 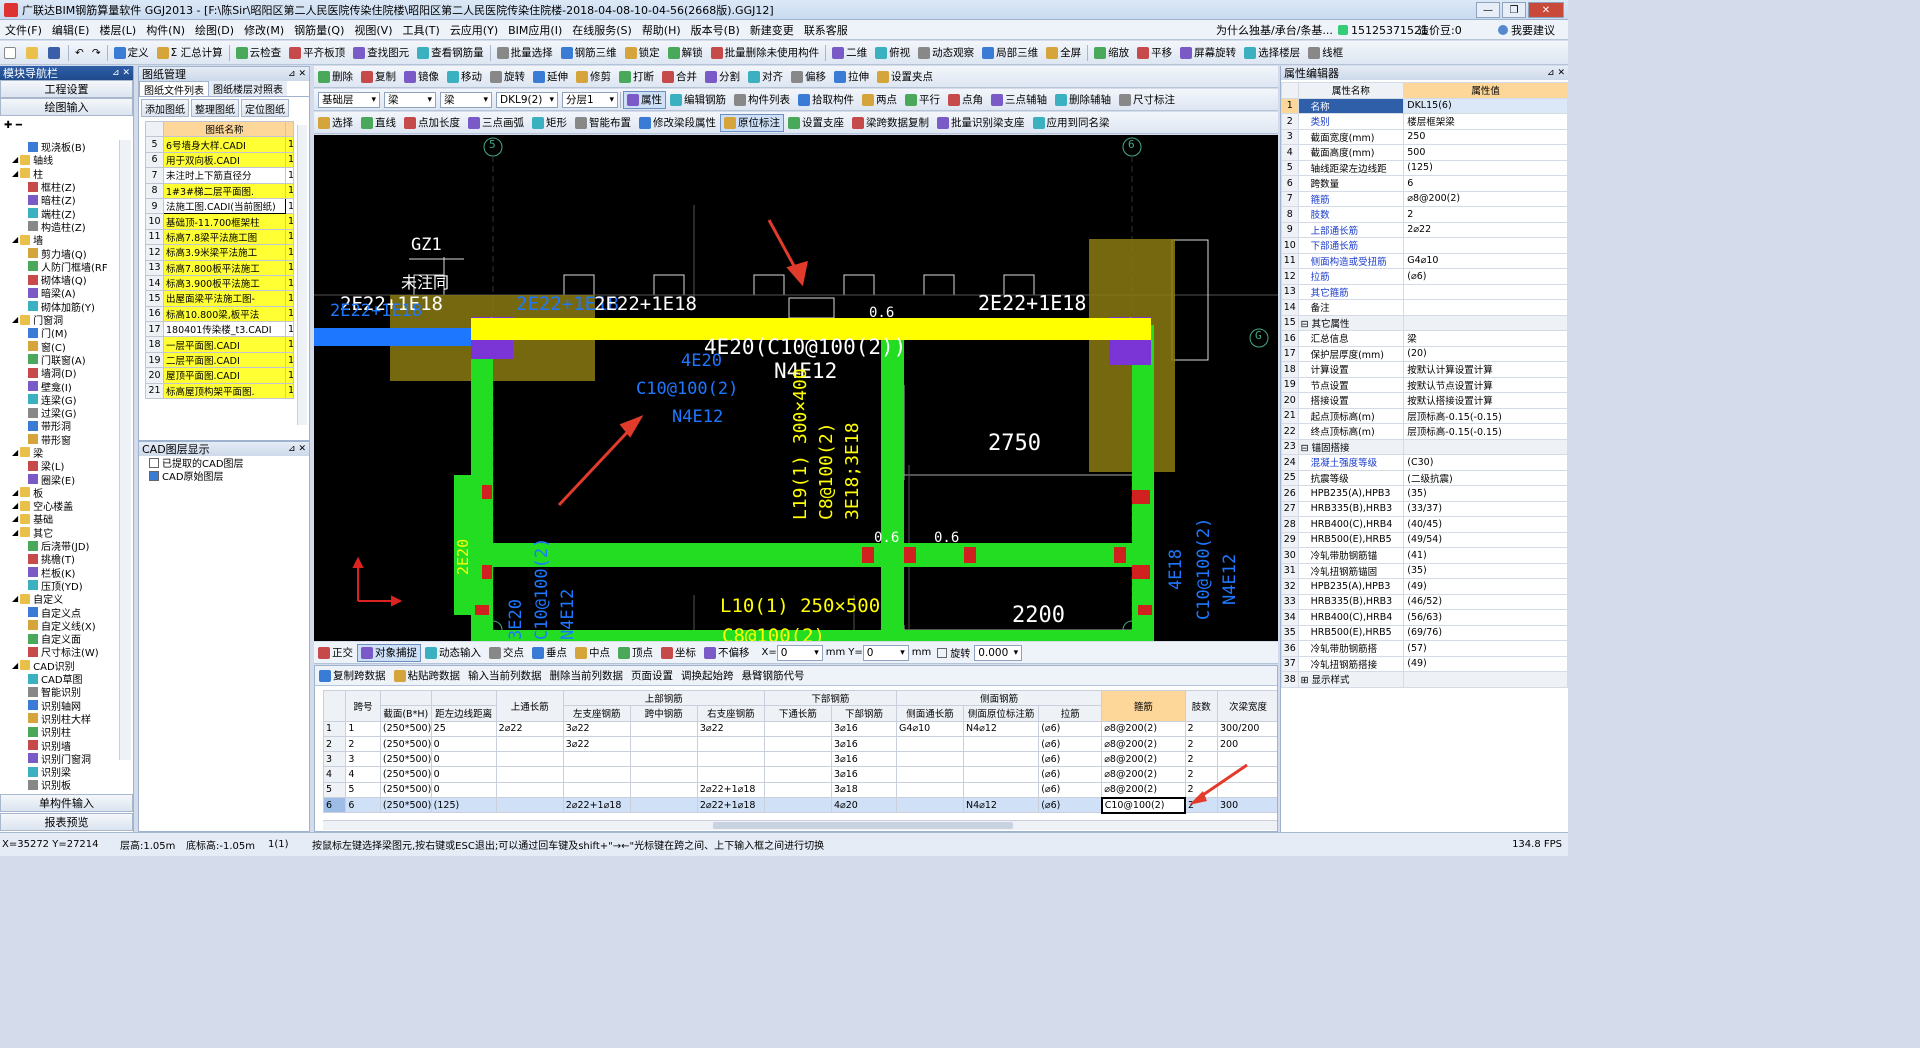 What do you see at coordinates (602, 30) in the screenshot?
I see `menu-item-11: 在线服务(S)` at bounding box center [602, 30].